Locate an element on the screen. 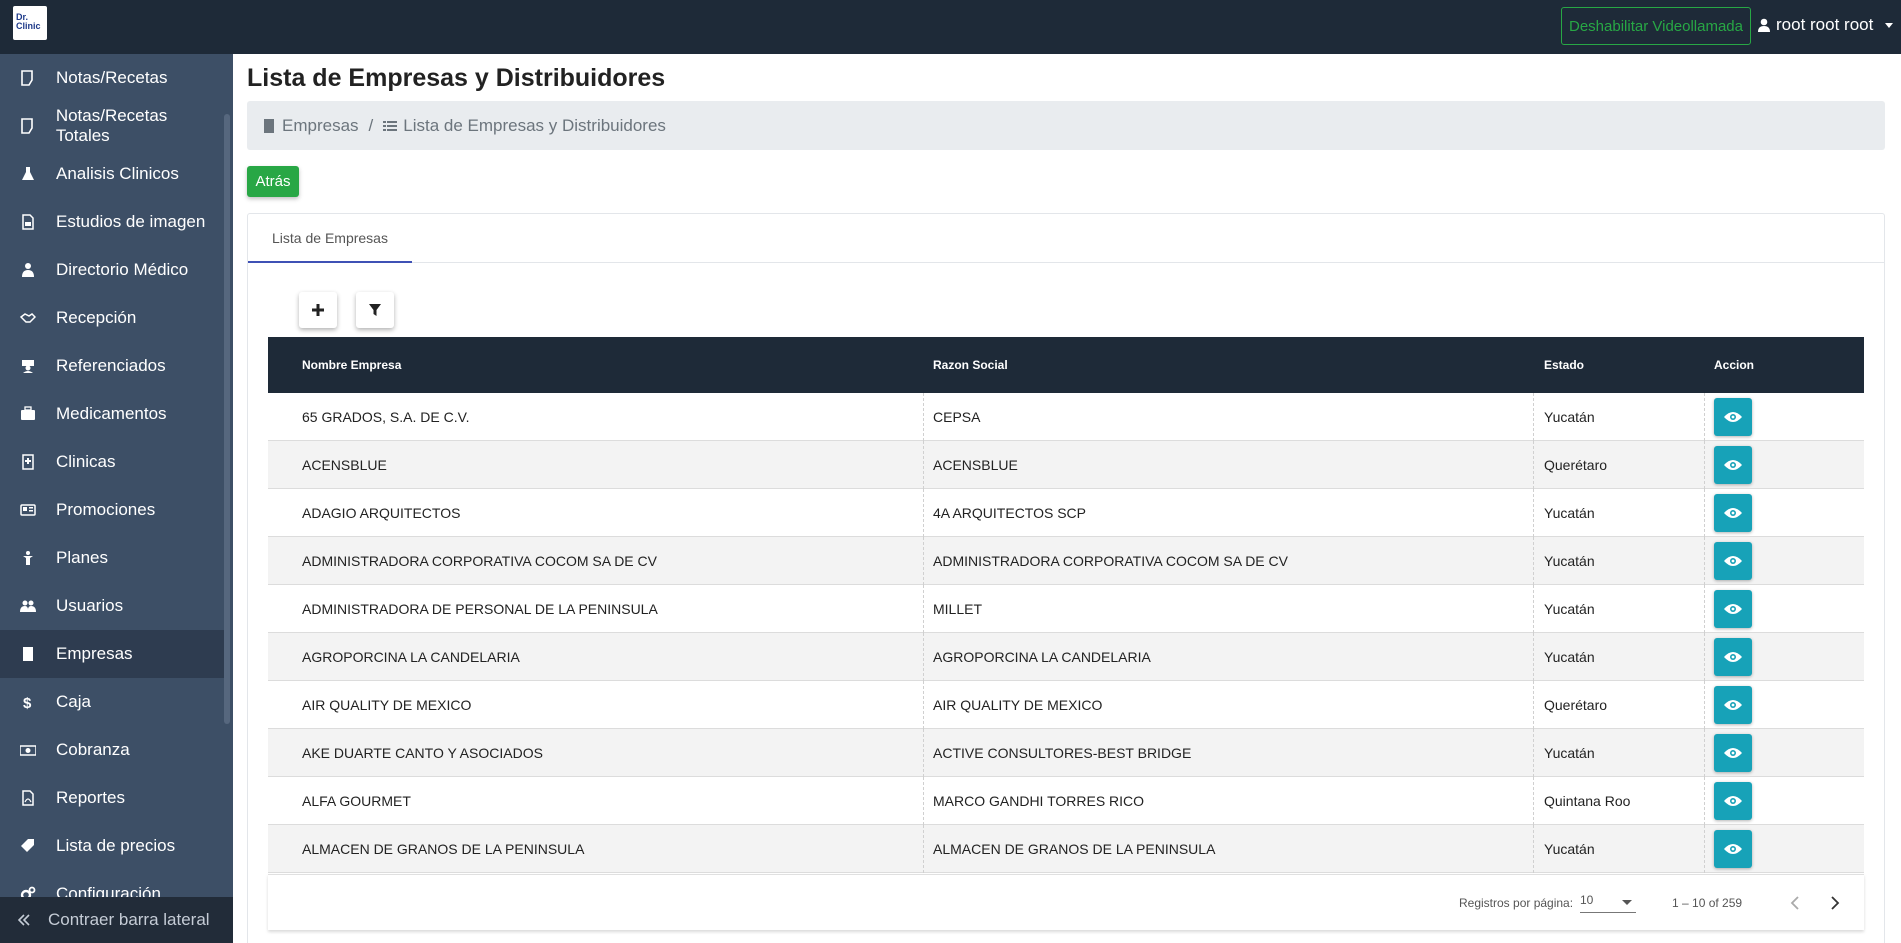 The height and width of the screenshot is (943, 1901). user-icon is located at coordinates (1764, 25).